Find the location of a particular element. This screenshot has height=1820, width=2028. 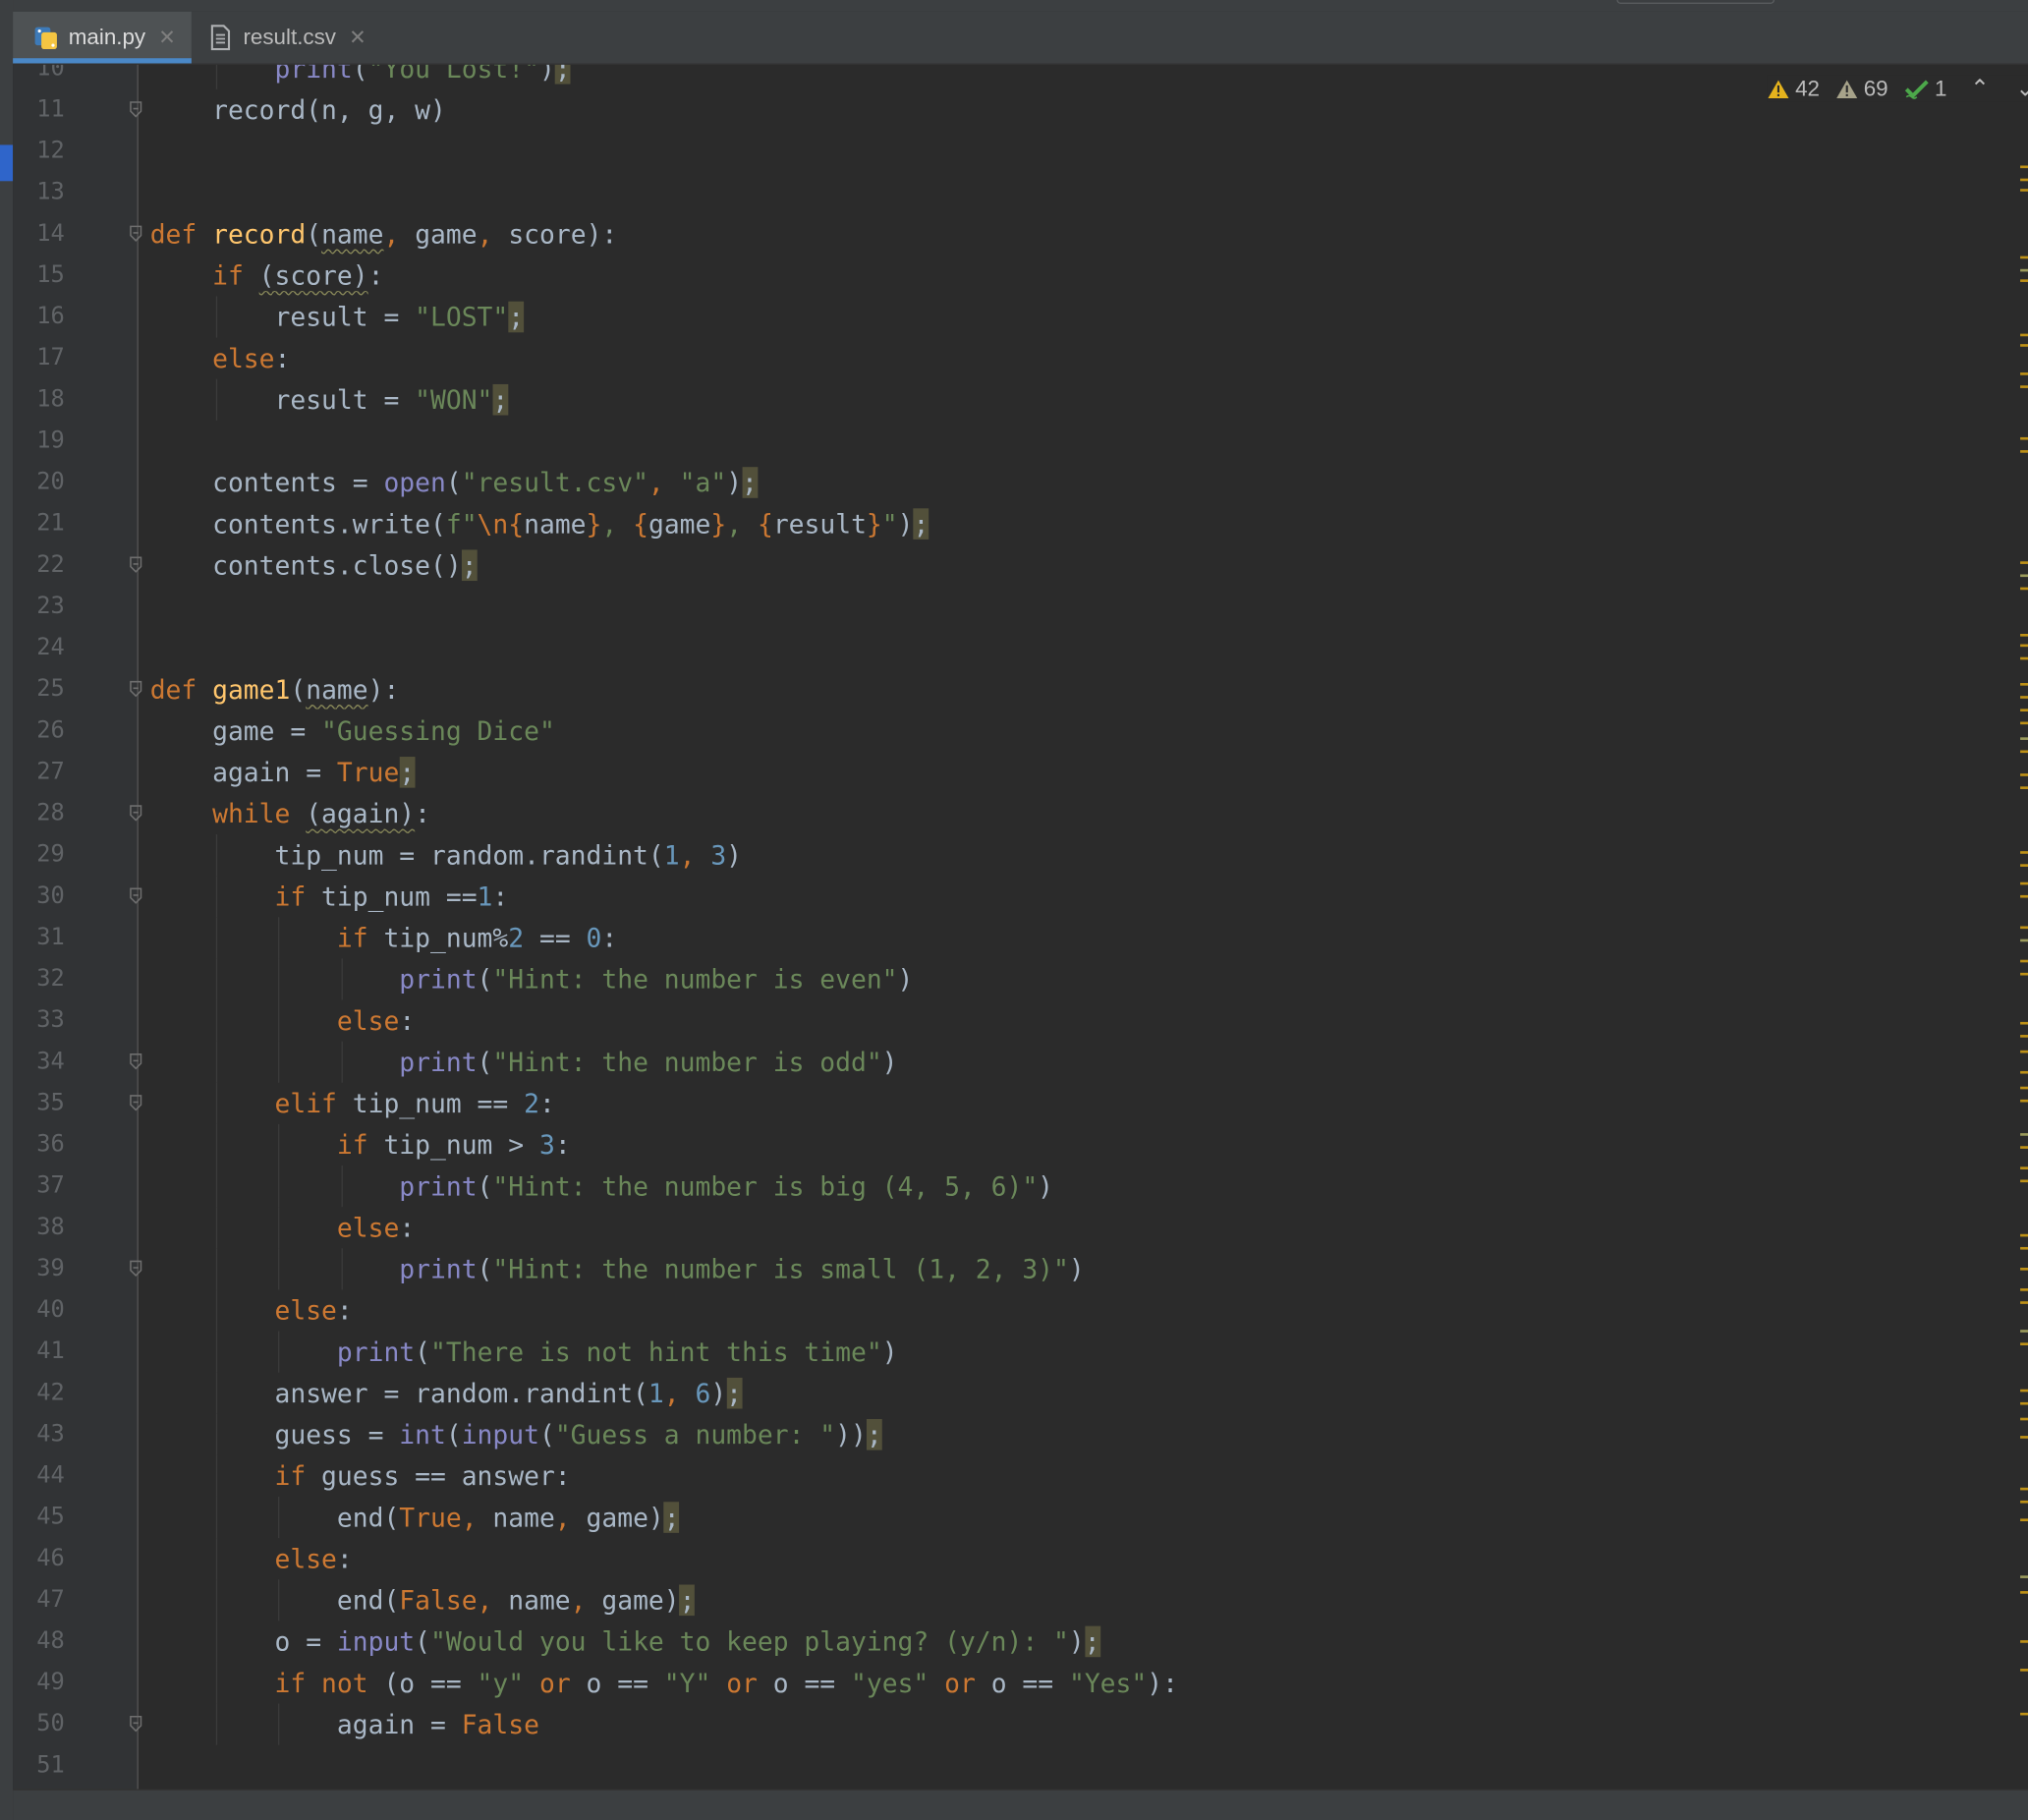

code-line: 29 tip_num = random.randint(1, 3) is located at coordinates (1012, 855).